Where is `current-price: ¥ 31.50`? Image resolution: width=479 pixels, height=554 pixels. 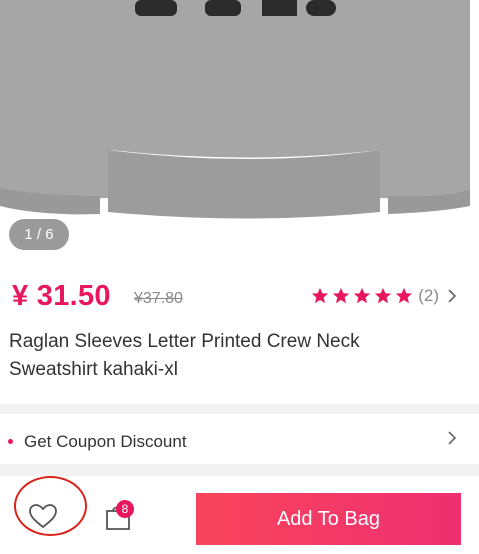 current-price: ¥ 31.50 is located at coordinates (61, 296).